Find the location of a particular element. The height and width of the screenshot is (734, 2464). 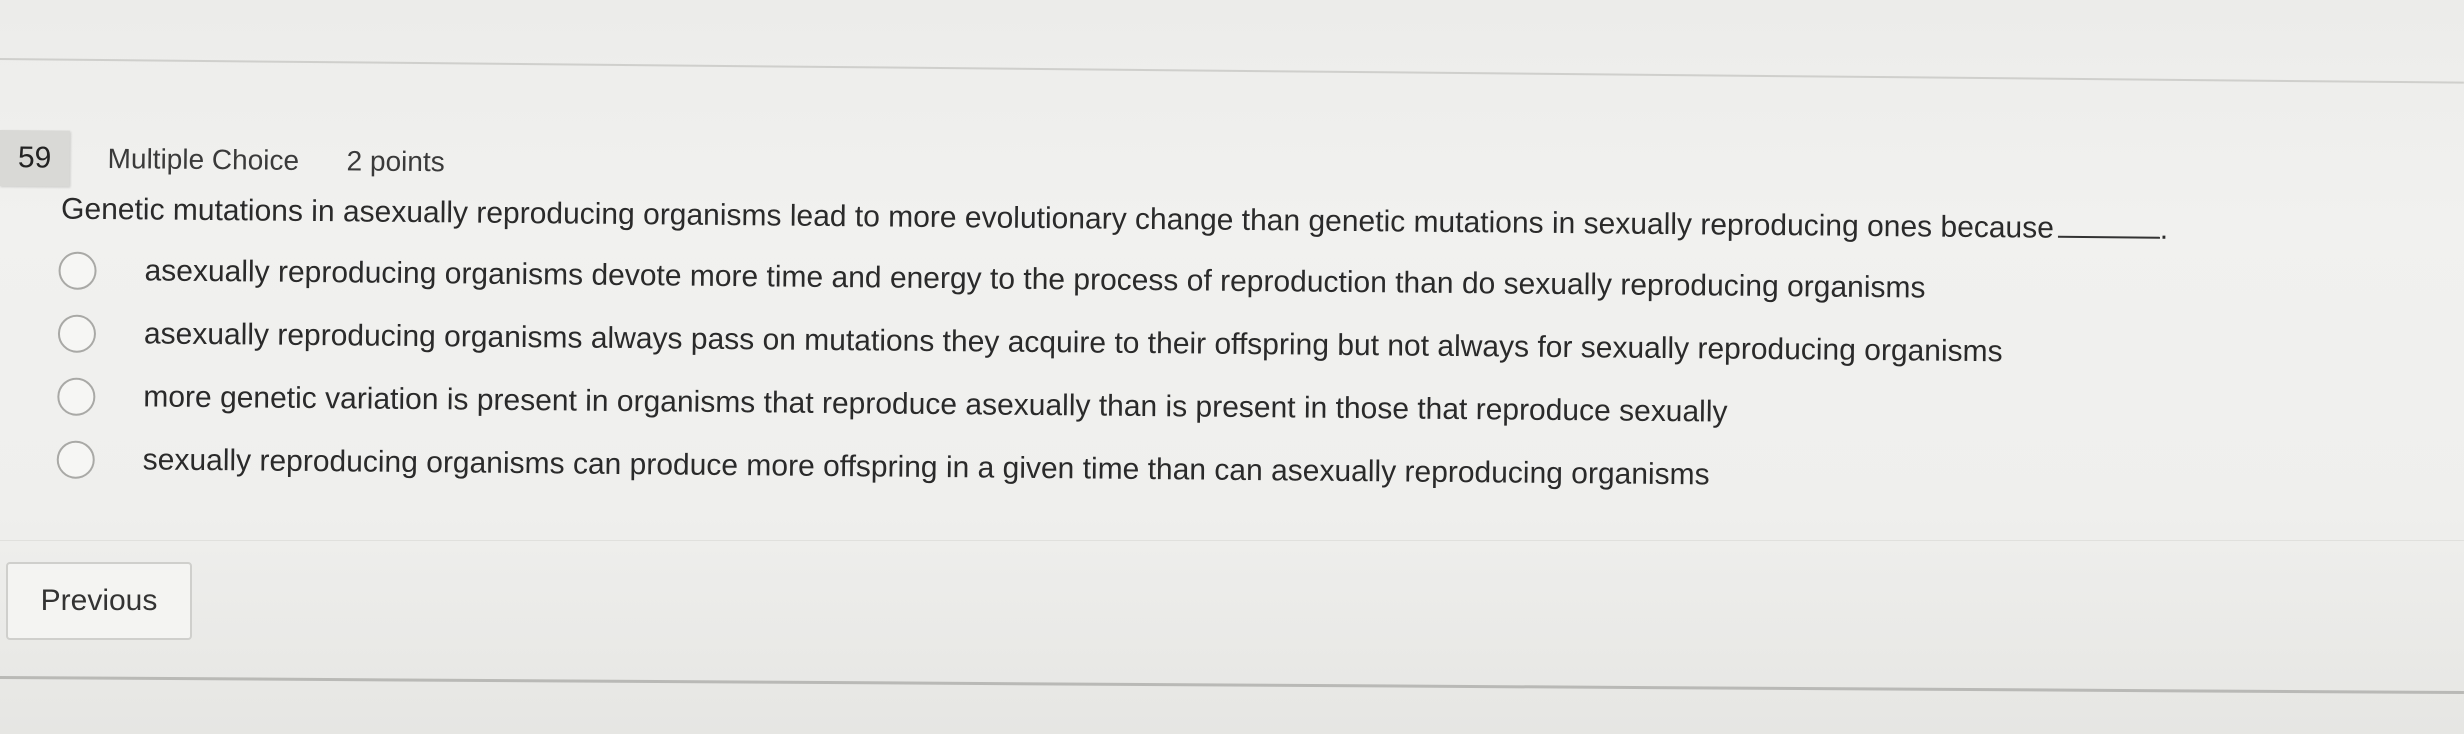

footer-divider is located at coordinates (1232, 685).